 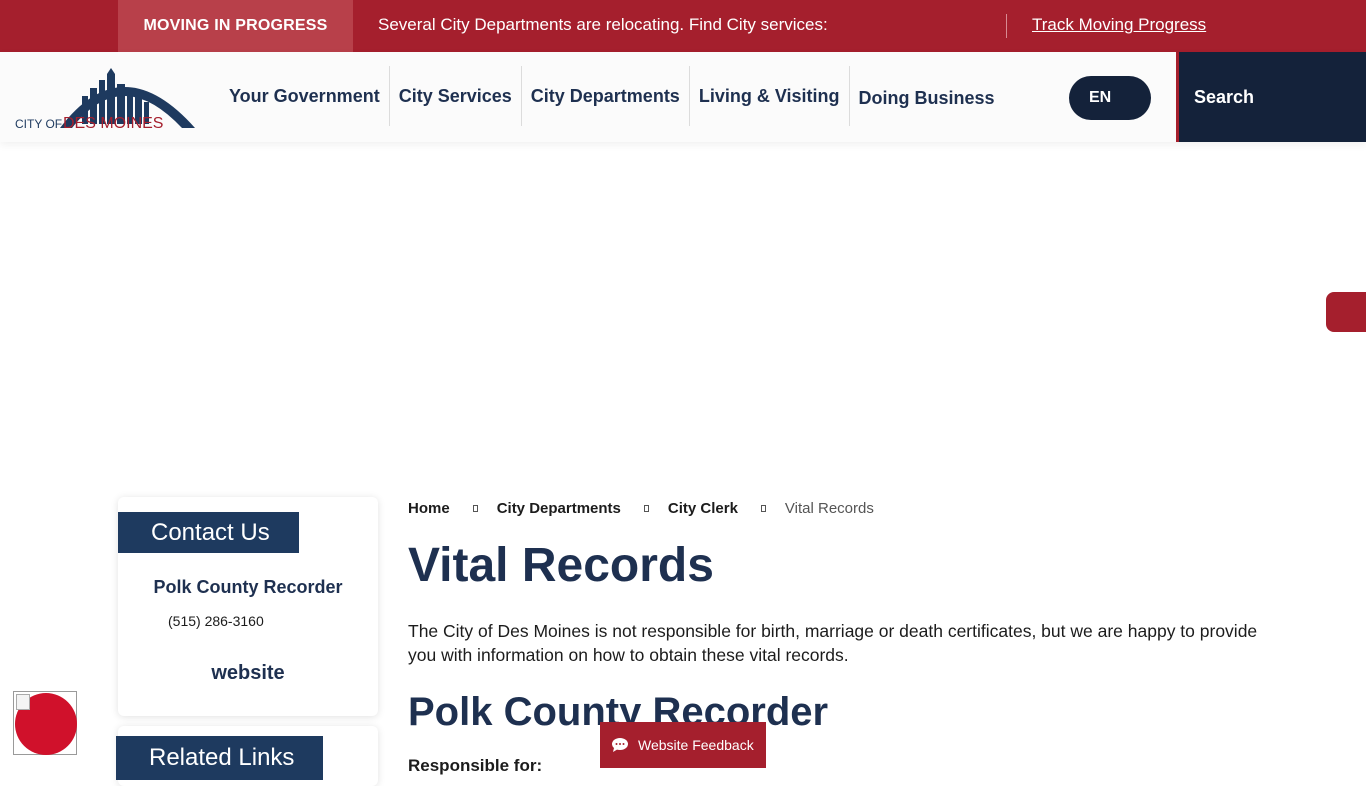 I want to click on broken-image-icon, so click(x=23, y=702).